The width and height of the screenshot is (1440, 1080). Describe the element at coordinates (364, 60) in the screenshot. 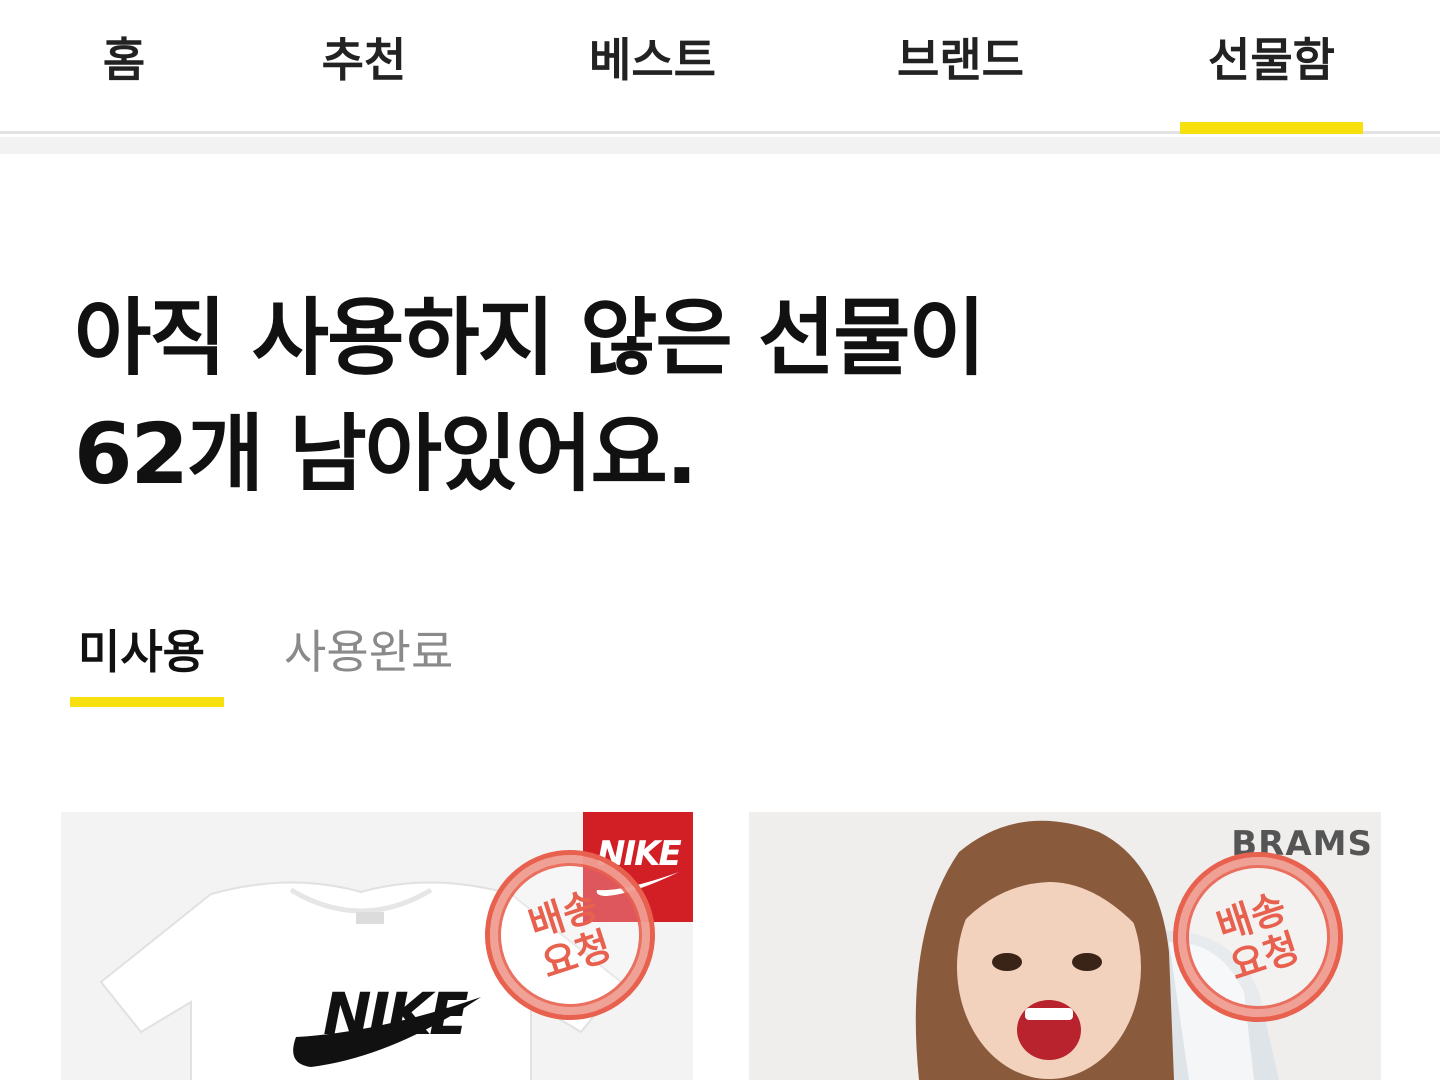

I see `tab-recommend-label: 추천` at that location.